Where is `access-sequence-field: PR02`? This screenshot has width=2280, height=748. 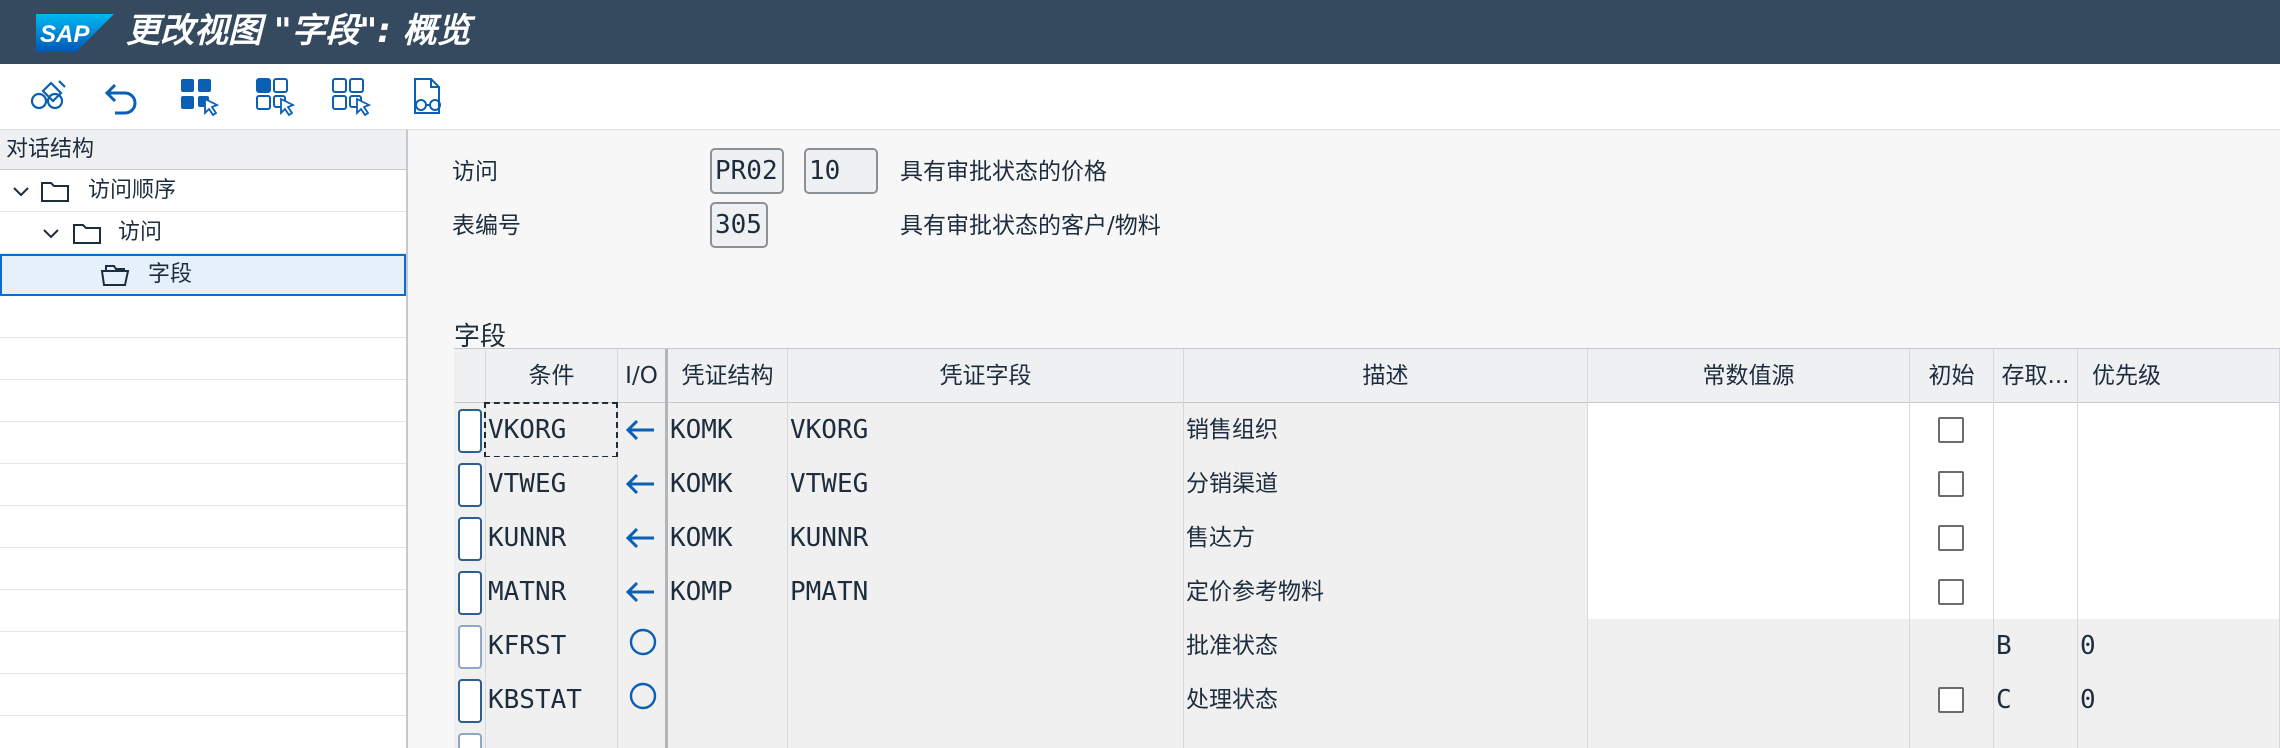 access-sequence-field: PR02 is located at coordinates (747, 171).